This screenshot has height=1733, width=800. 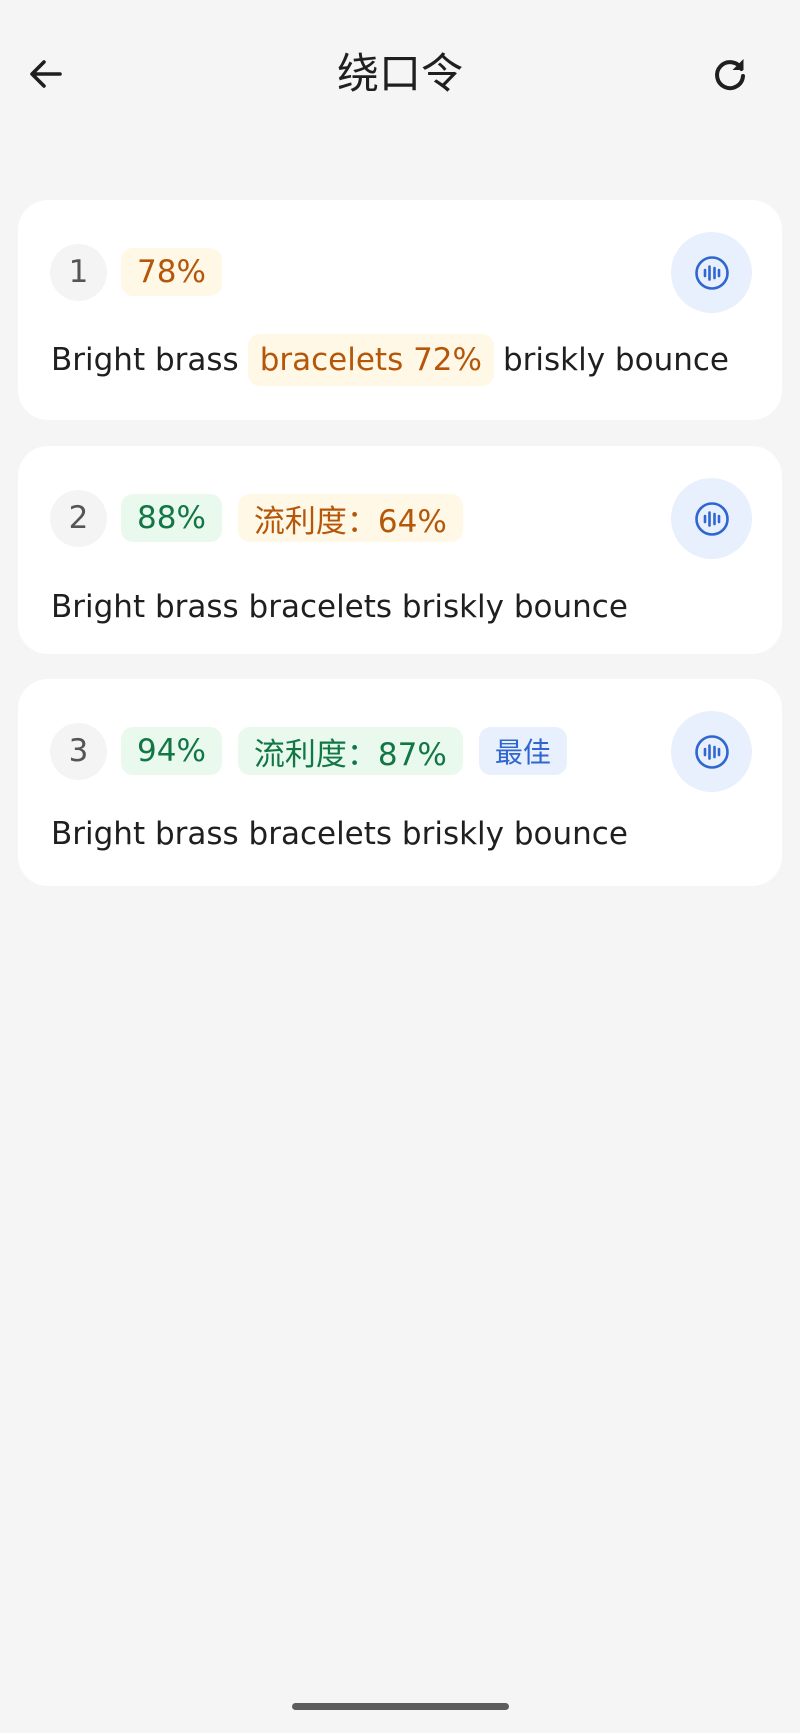 I want to click on app-header: 绕口令, so click(x=400, y=75).